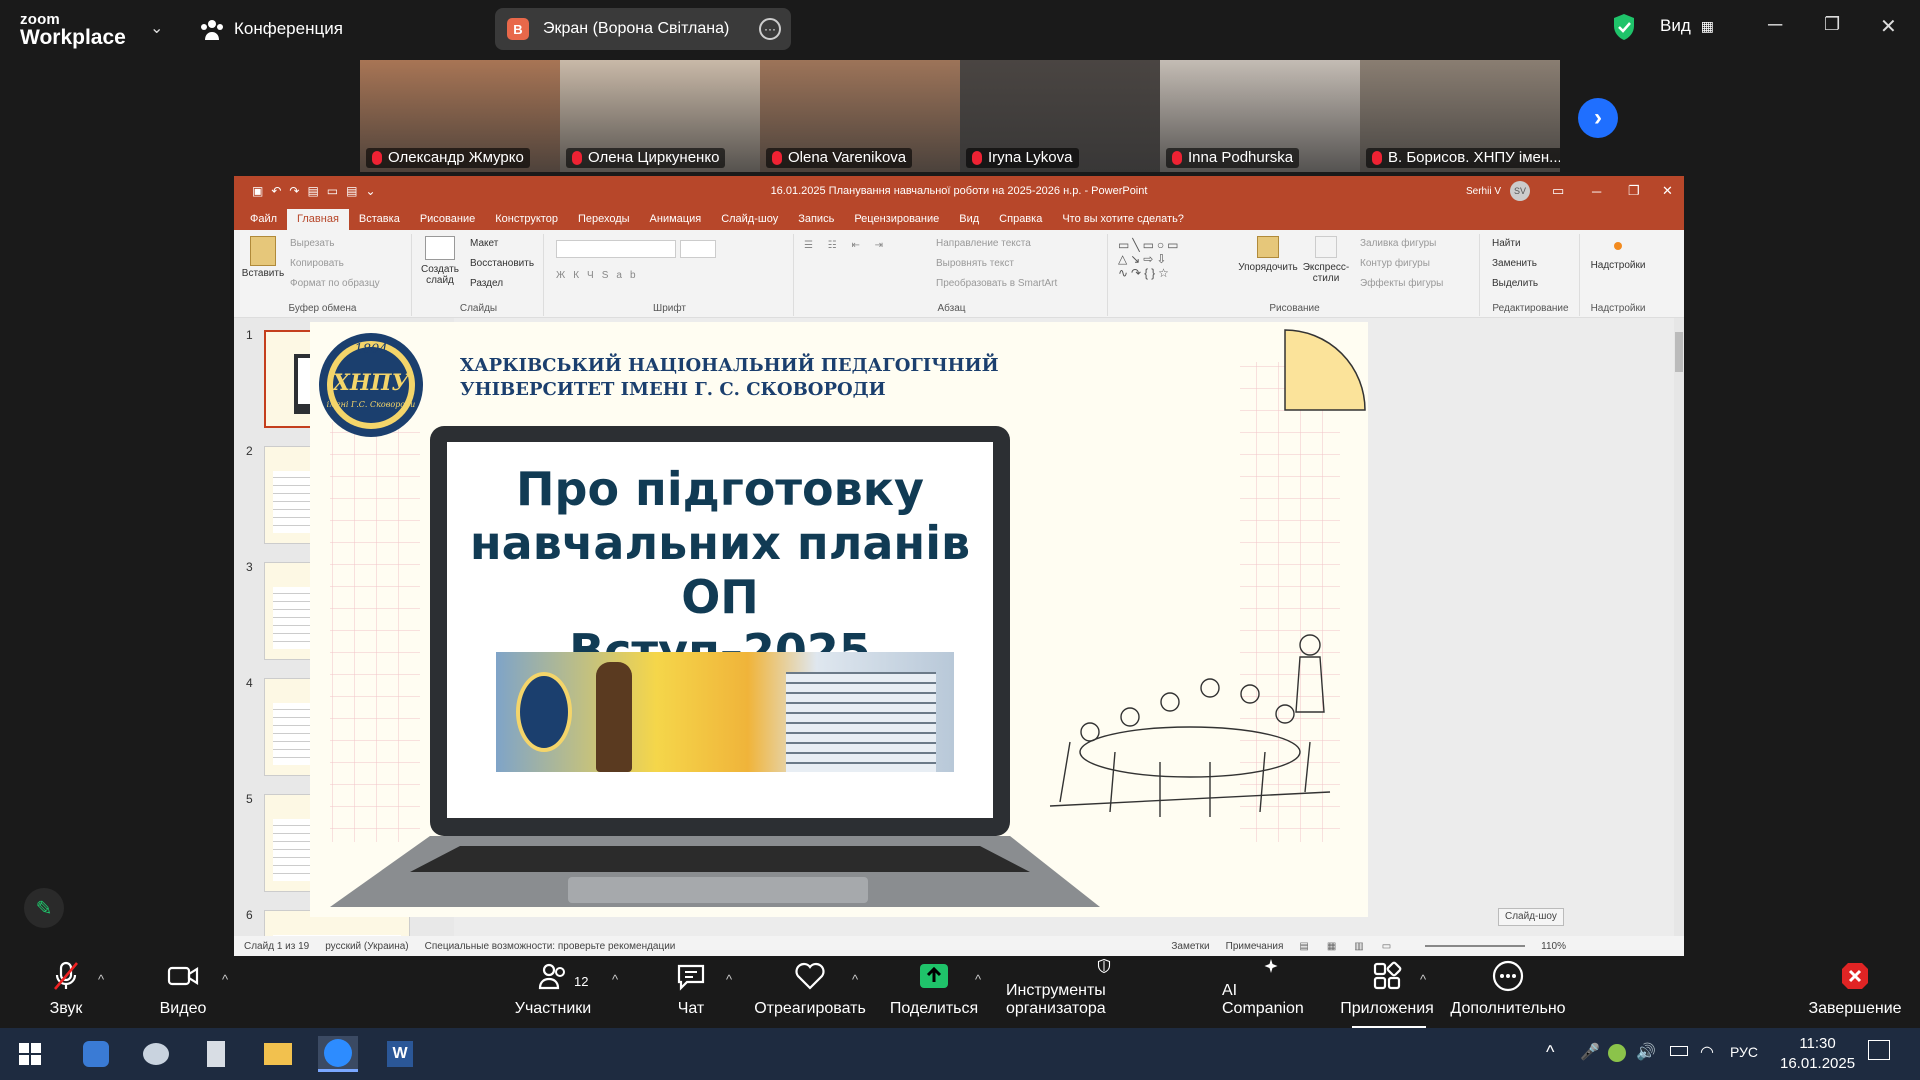 The height and width of the screenshot is (1080, 1920). I want to click on ribbon-display-icon: ▭, so click(1558, 191).